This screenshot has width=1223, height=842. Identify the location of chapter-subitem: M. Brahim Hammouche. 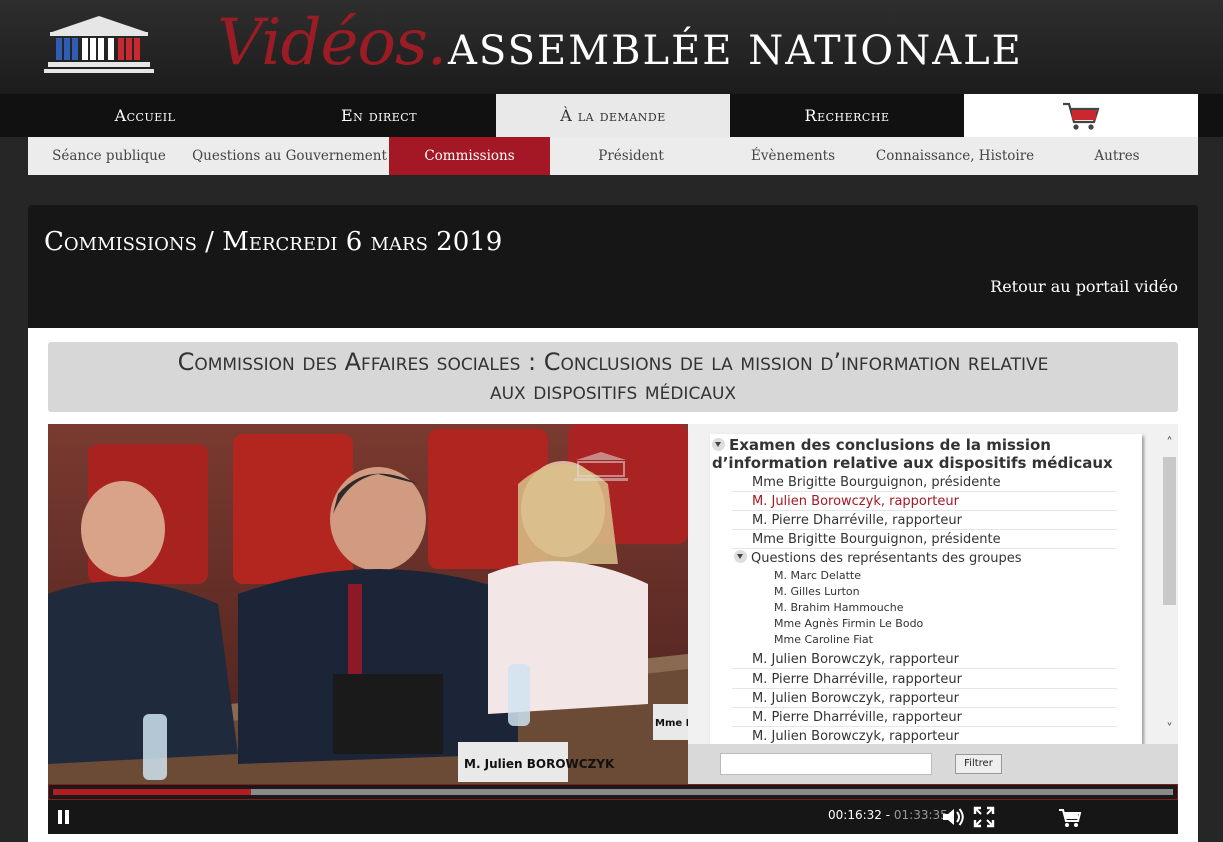
(838, 608).